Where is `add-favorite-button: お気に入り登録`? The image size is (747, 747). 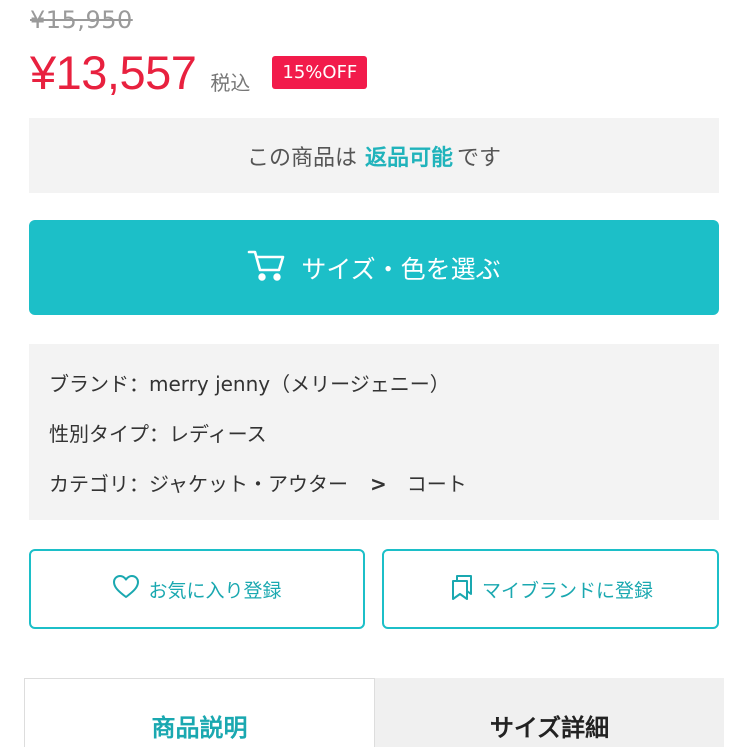
add-favorite-button: お気に入り登録 is located at coordinates (197, 589).